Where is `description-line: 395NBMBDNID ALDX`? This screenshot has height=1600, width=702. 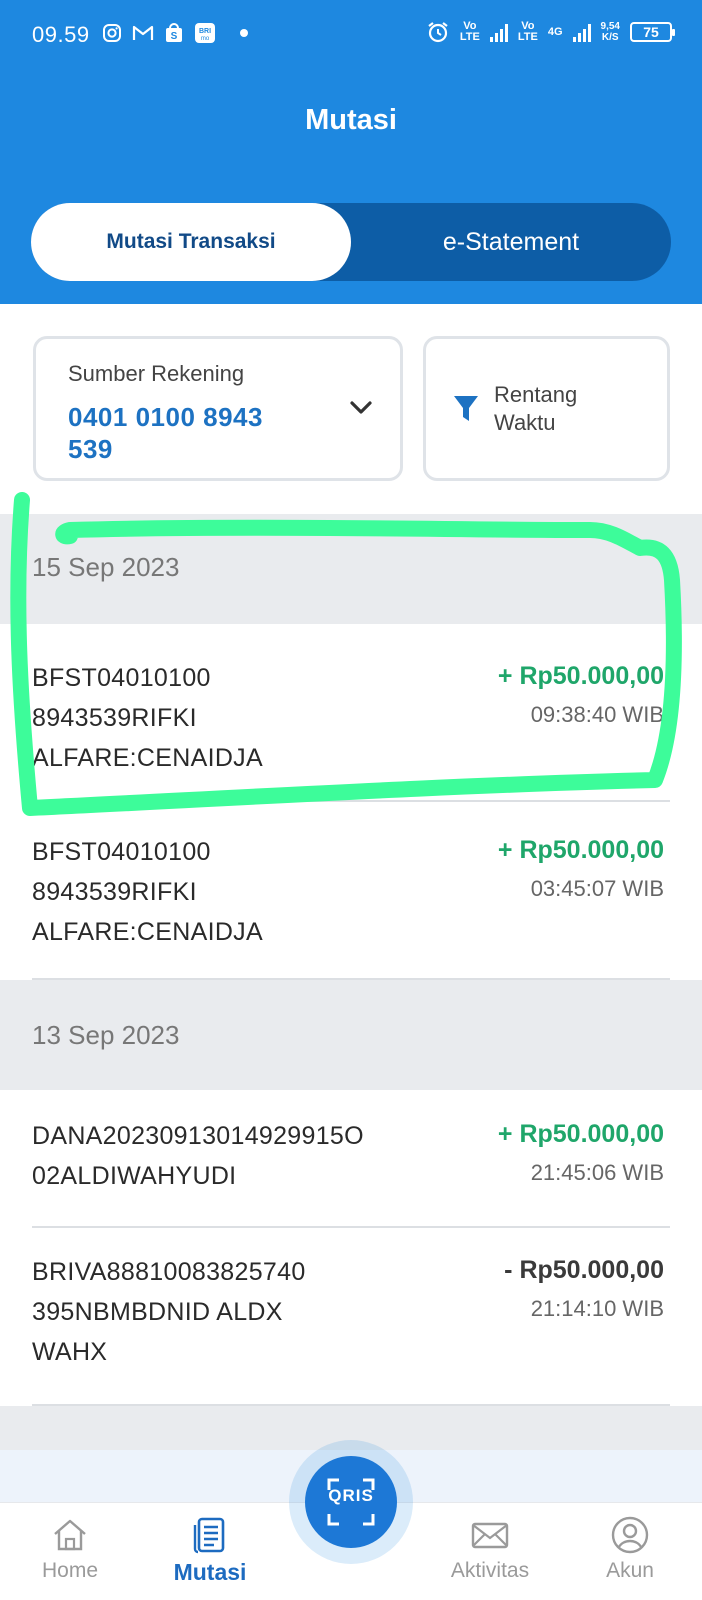
description-line: 395NBMBDNID ALDX is located at coordinates (157, 1312).